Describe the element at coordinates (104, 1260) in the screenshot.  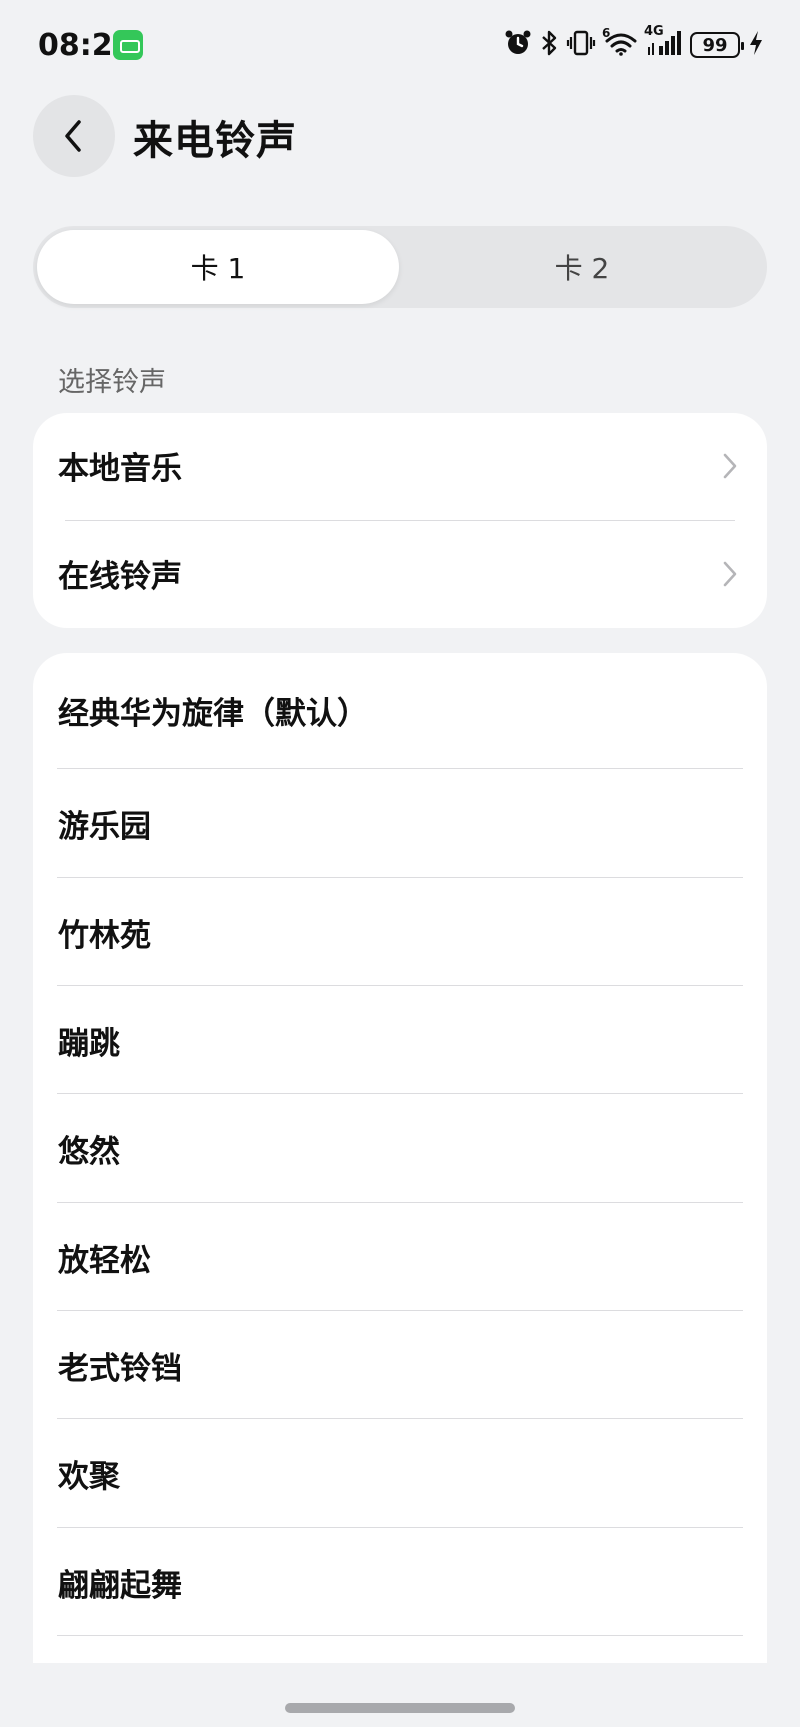
I see `ringtone-label: 放轻松` at that location.